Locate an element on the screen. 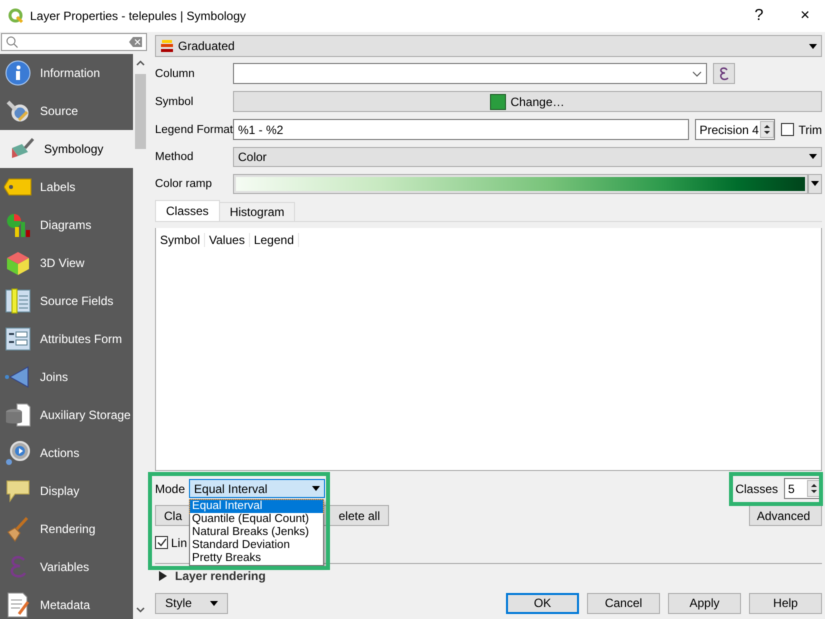 This screenshot has width=825, height=619. link-label: Lin is located at coordinates (179, 543).